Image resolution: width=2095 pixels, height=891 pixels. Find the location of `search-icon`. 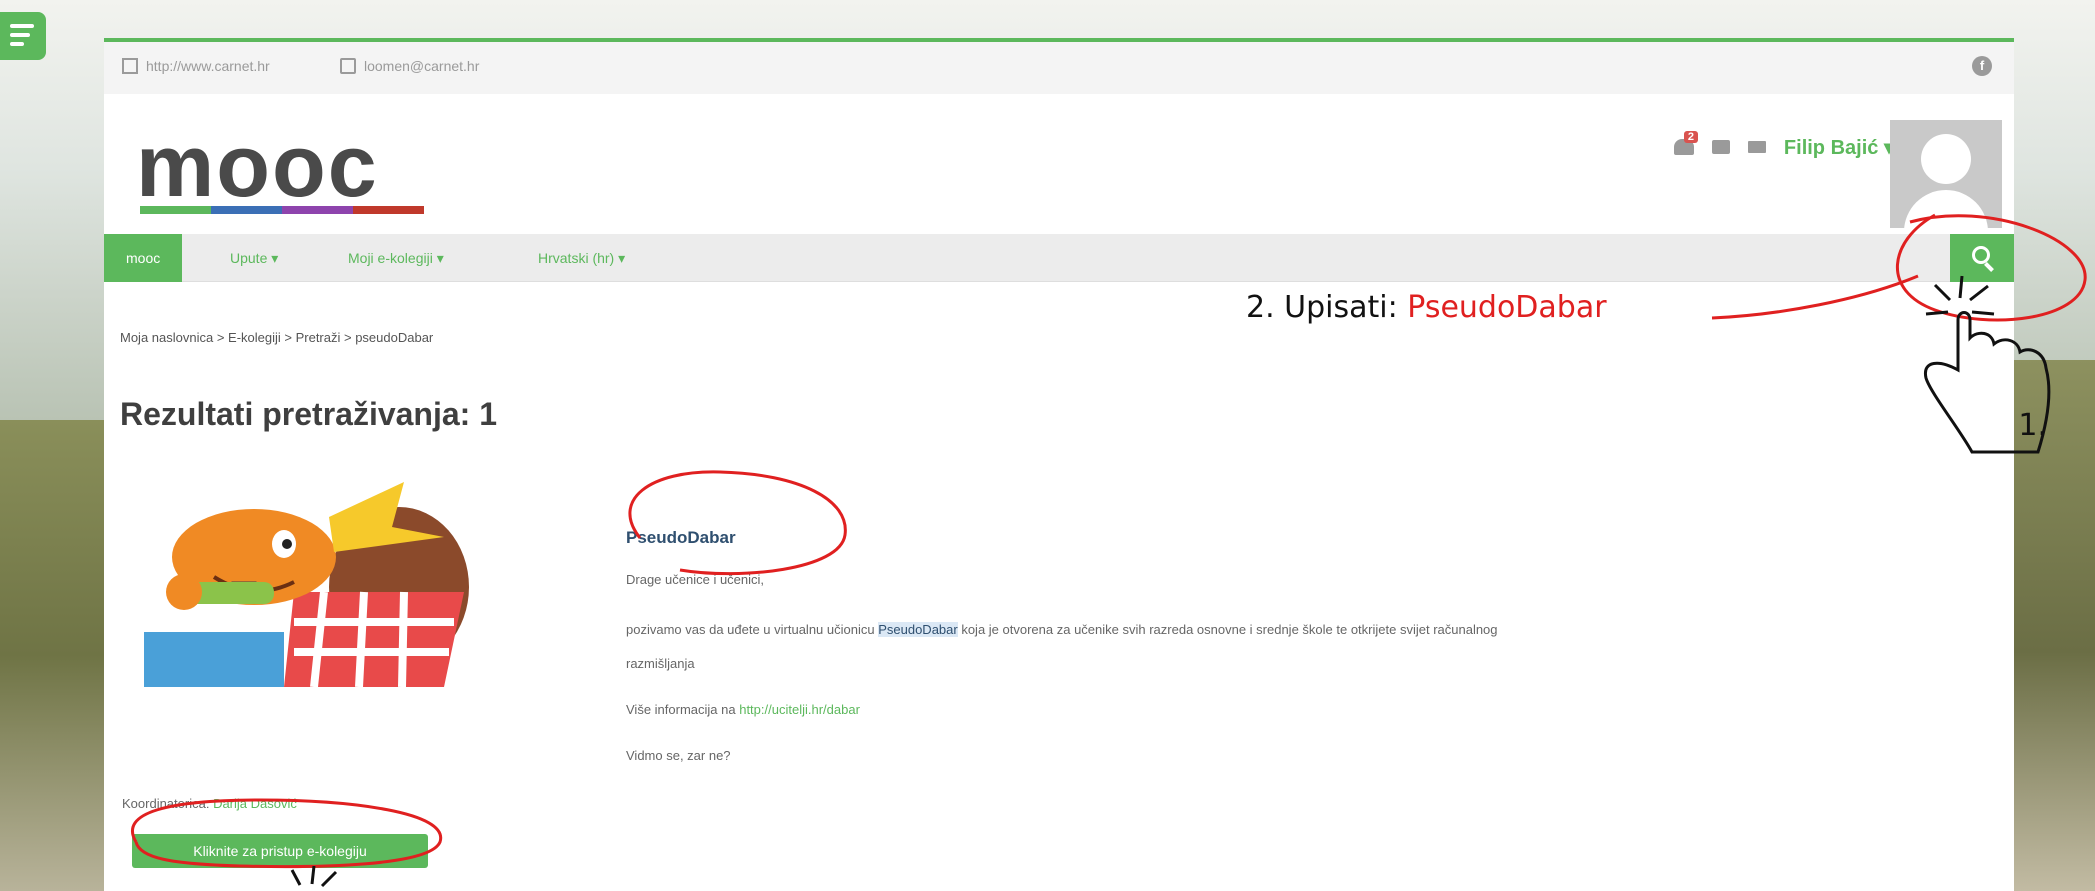

search-icon is located at coordinates (1981, 255).